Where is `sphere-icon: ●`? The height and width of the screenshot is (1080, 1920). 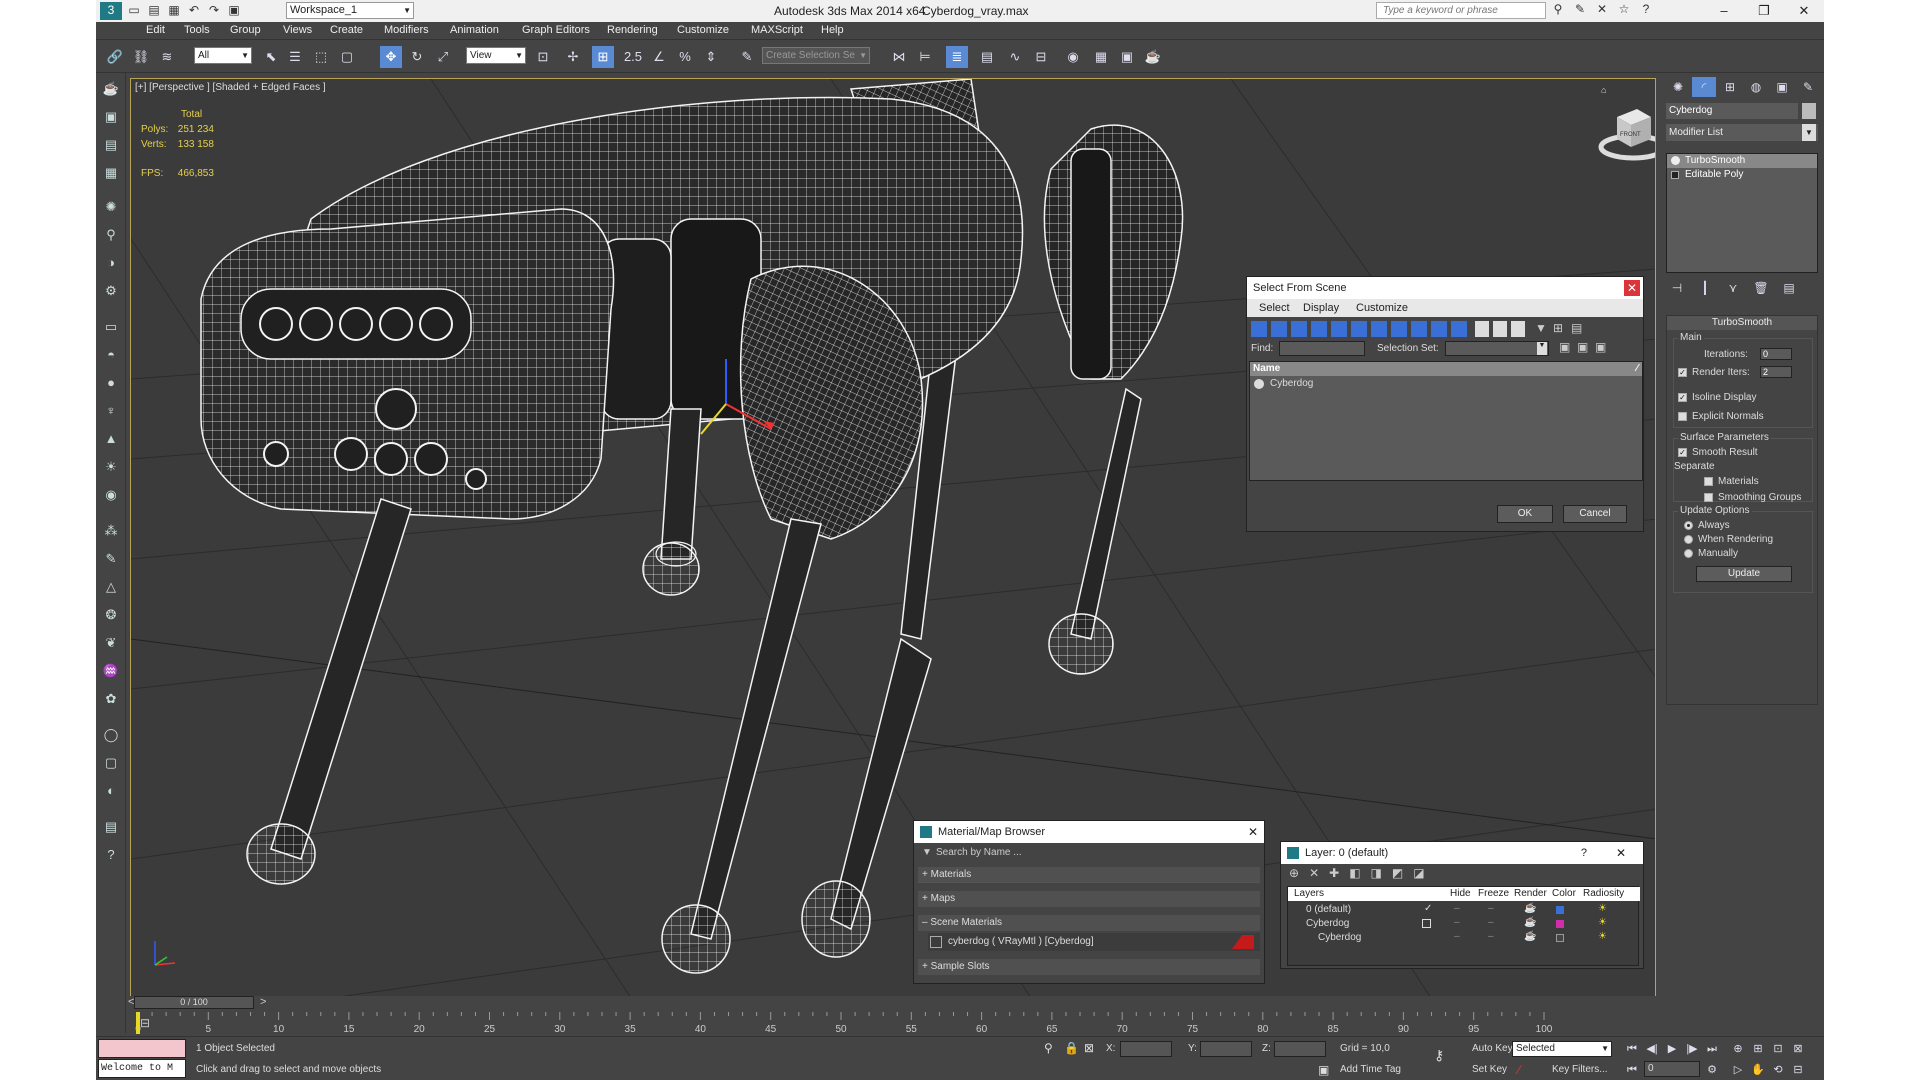 sphere-icon: ● is located at coordinates (111, 383).